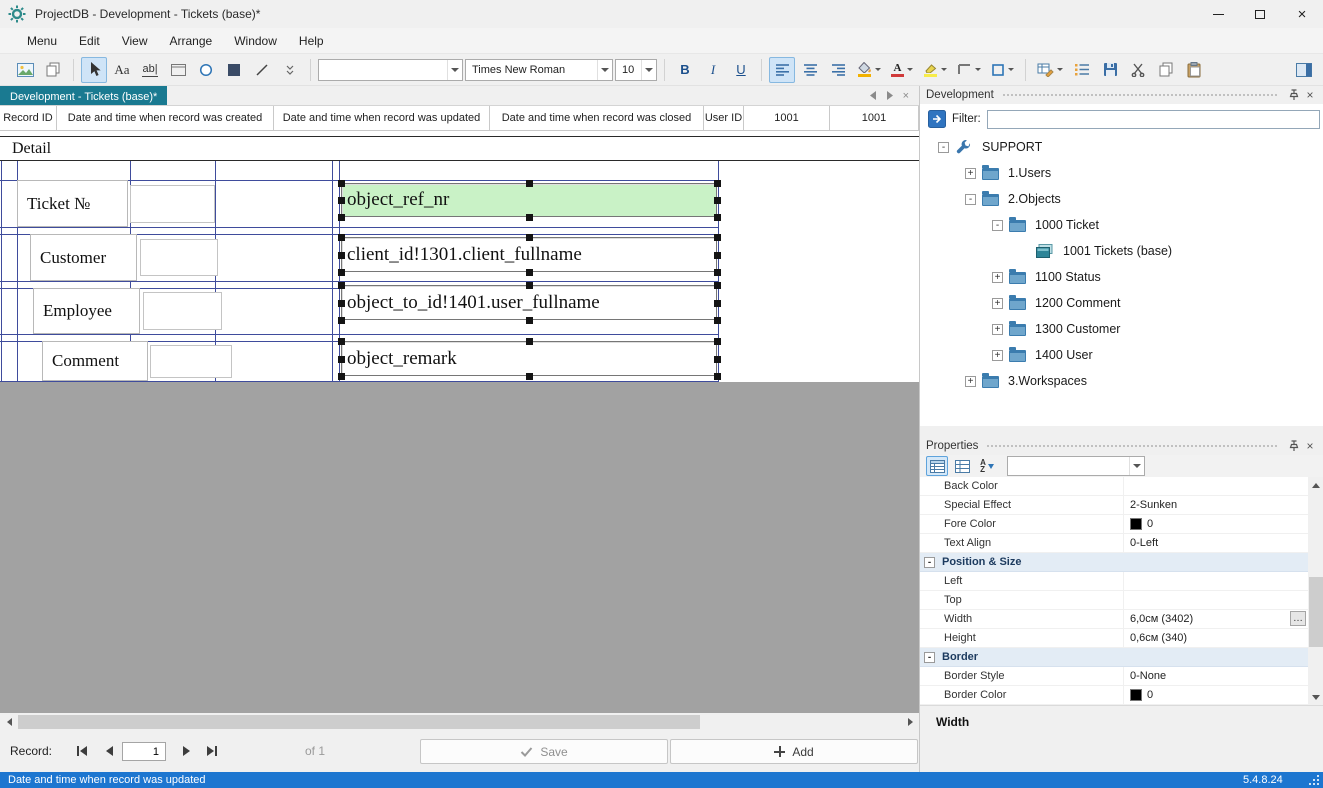 The image size is (1323, 788). Describe the element at coordinates (390, 69) in the screenshot. I see `style-combo` at that location.